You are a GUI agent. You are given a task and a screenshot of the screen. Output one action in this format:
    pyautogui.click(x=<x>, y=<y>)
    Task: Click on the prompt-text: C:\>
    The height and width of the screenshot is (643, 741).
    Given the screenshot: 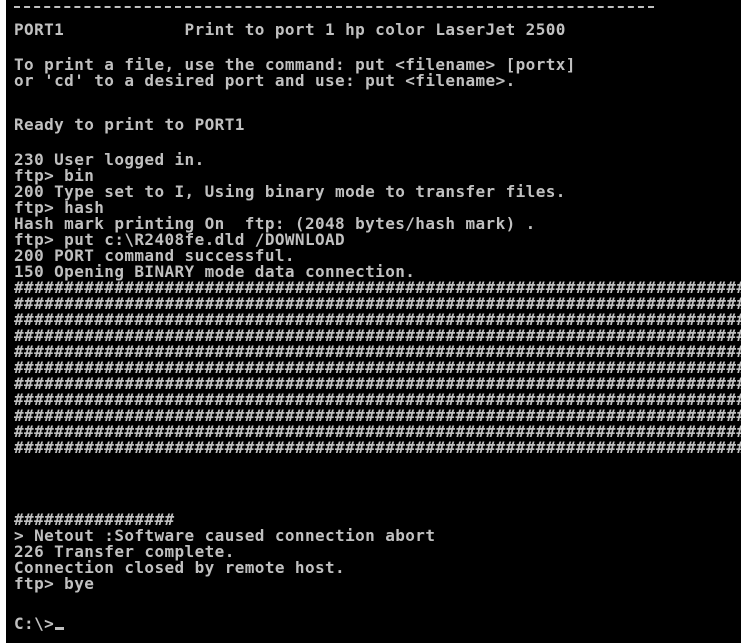 What is the action you would take?
    pyautogui.click(x=34, y=623)
    